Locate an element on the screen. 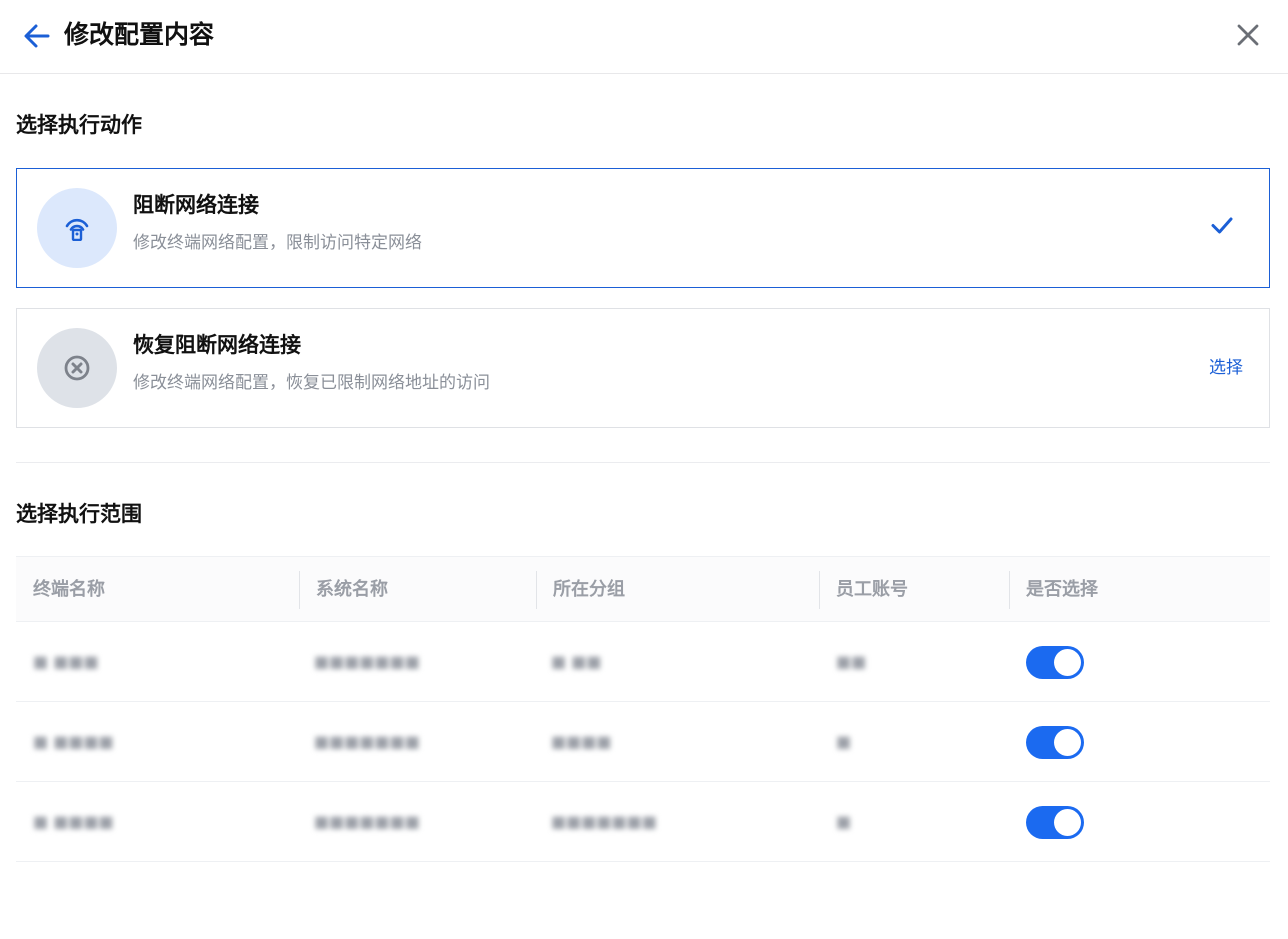  column-header-system: 系统名称 is located at coordinates (352, 589).